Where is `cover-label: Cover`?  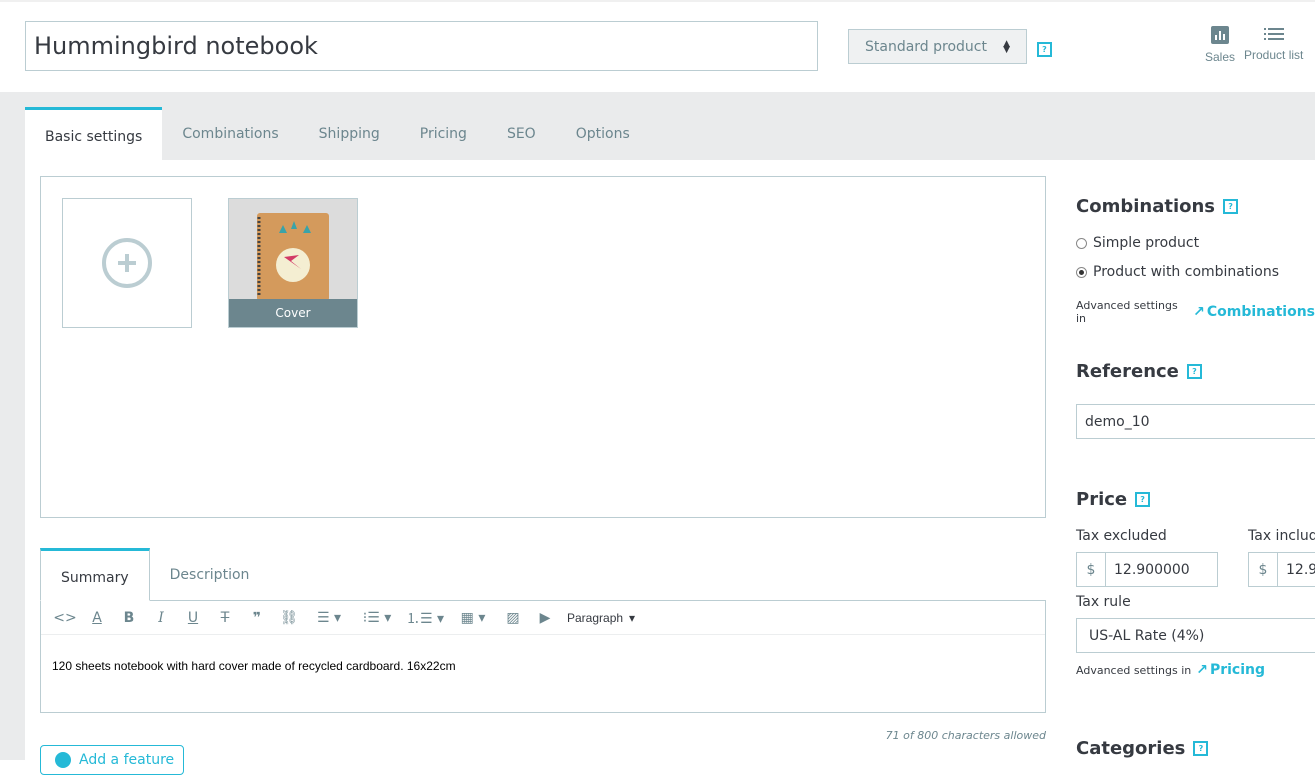 cover-label: Cover is located at coordinates (293, 313).